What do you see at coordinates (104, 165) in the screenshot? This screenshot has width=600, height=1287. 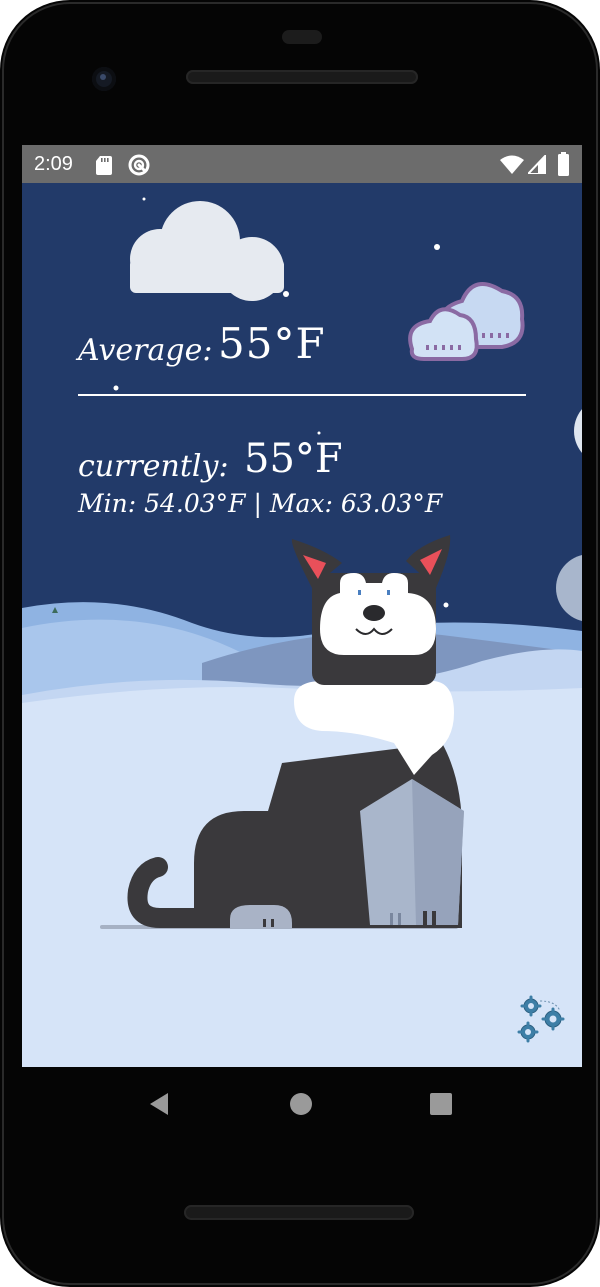 I see `sd-card-icon` at bounding box center [104, 165].